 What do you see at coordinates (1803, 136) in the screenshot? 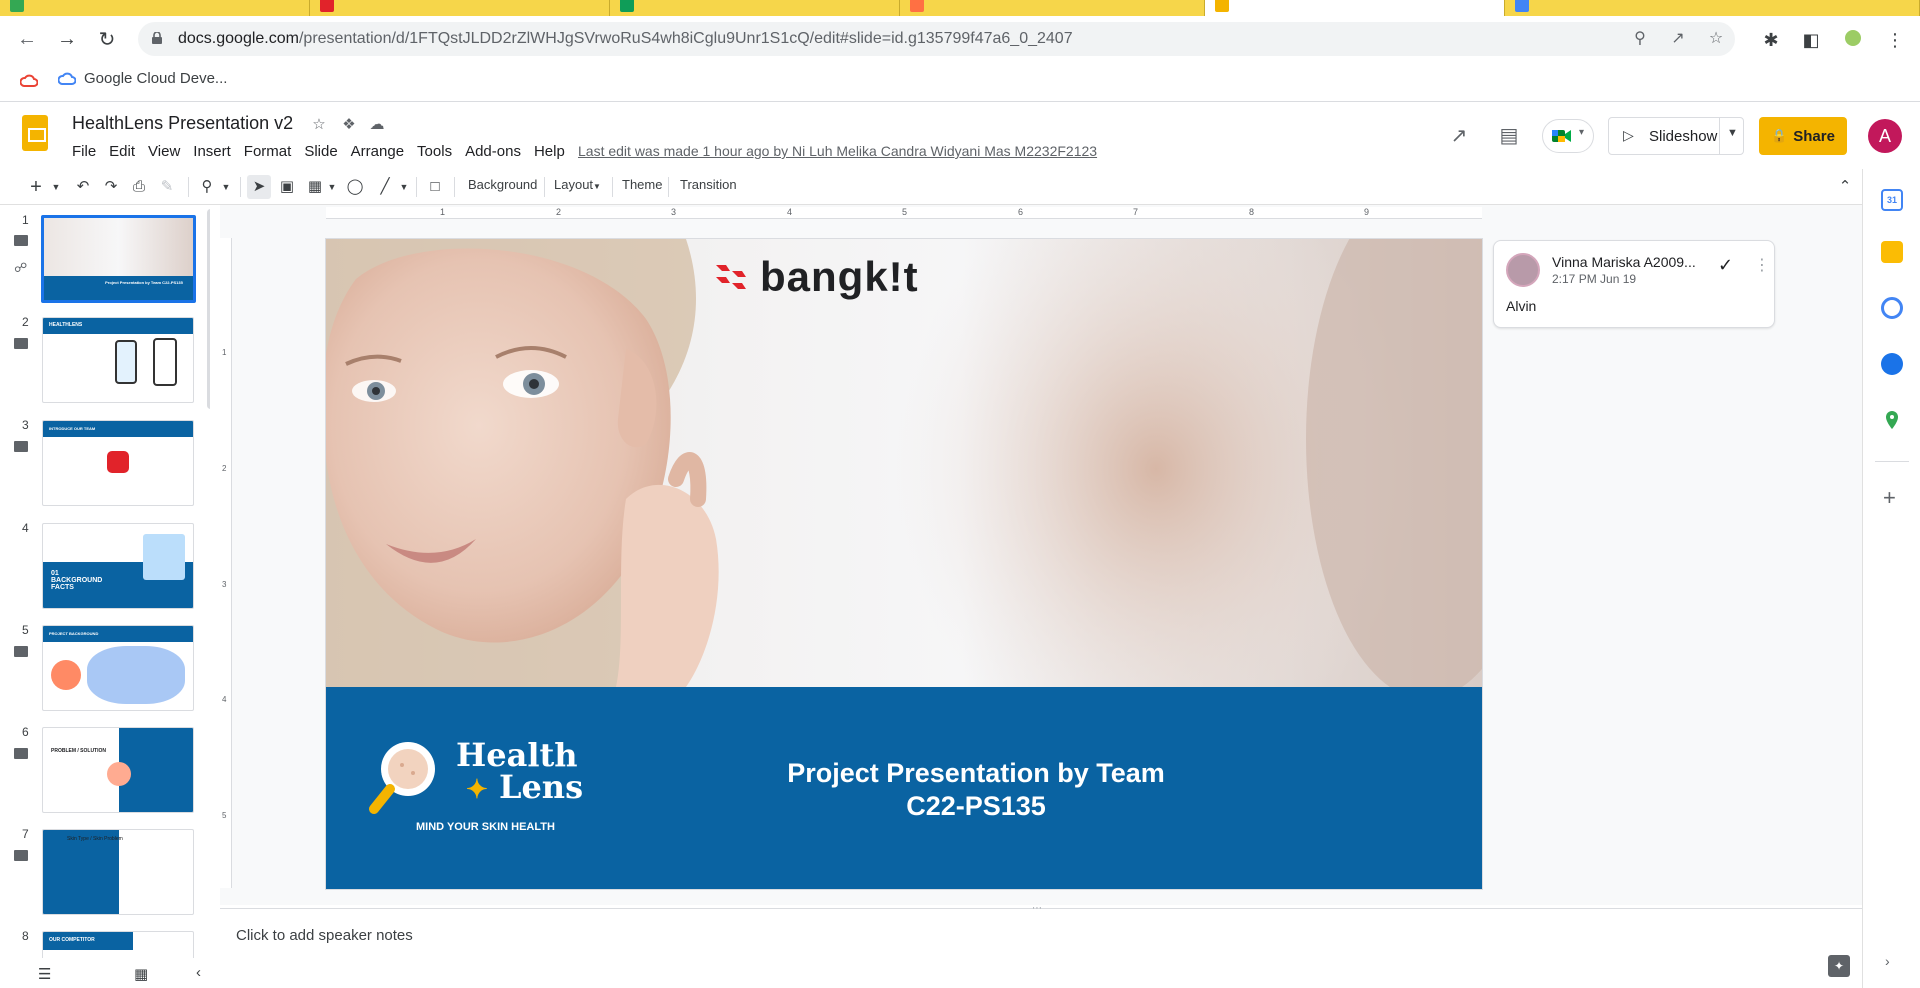
I see `share-button: 🔒 Share` at bounding box center [1803, 136].